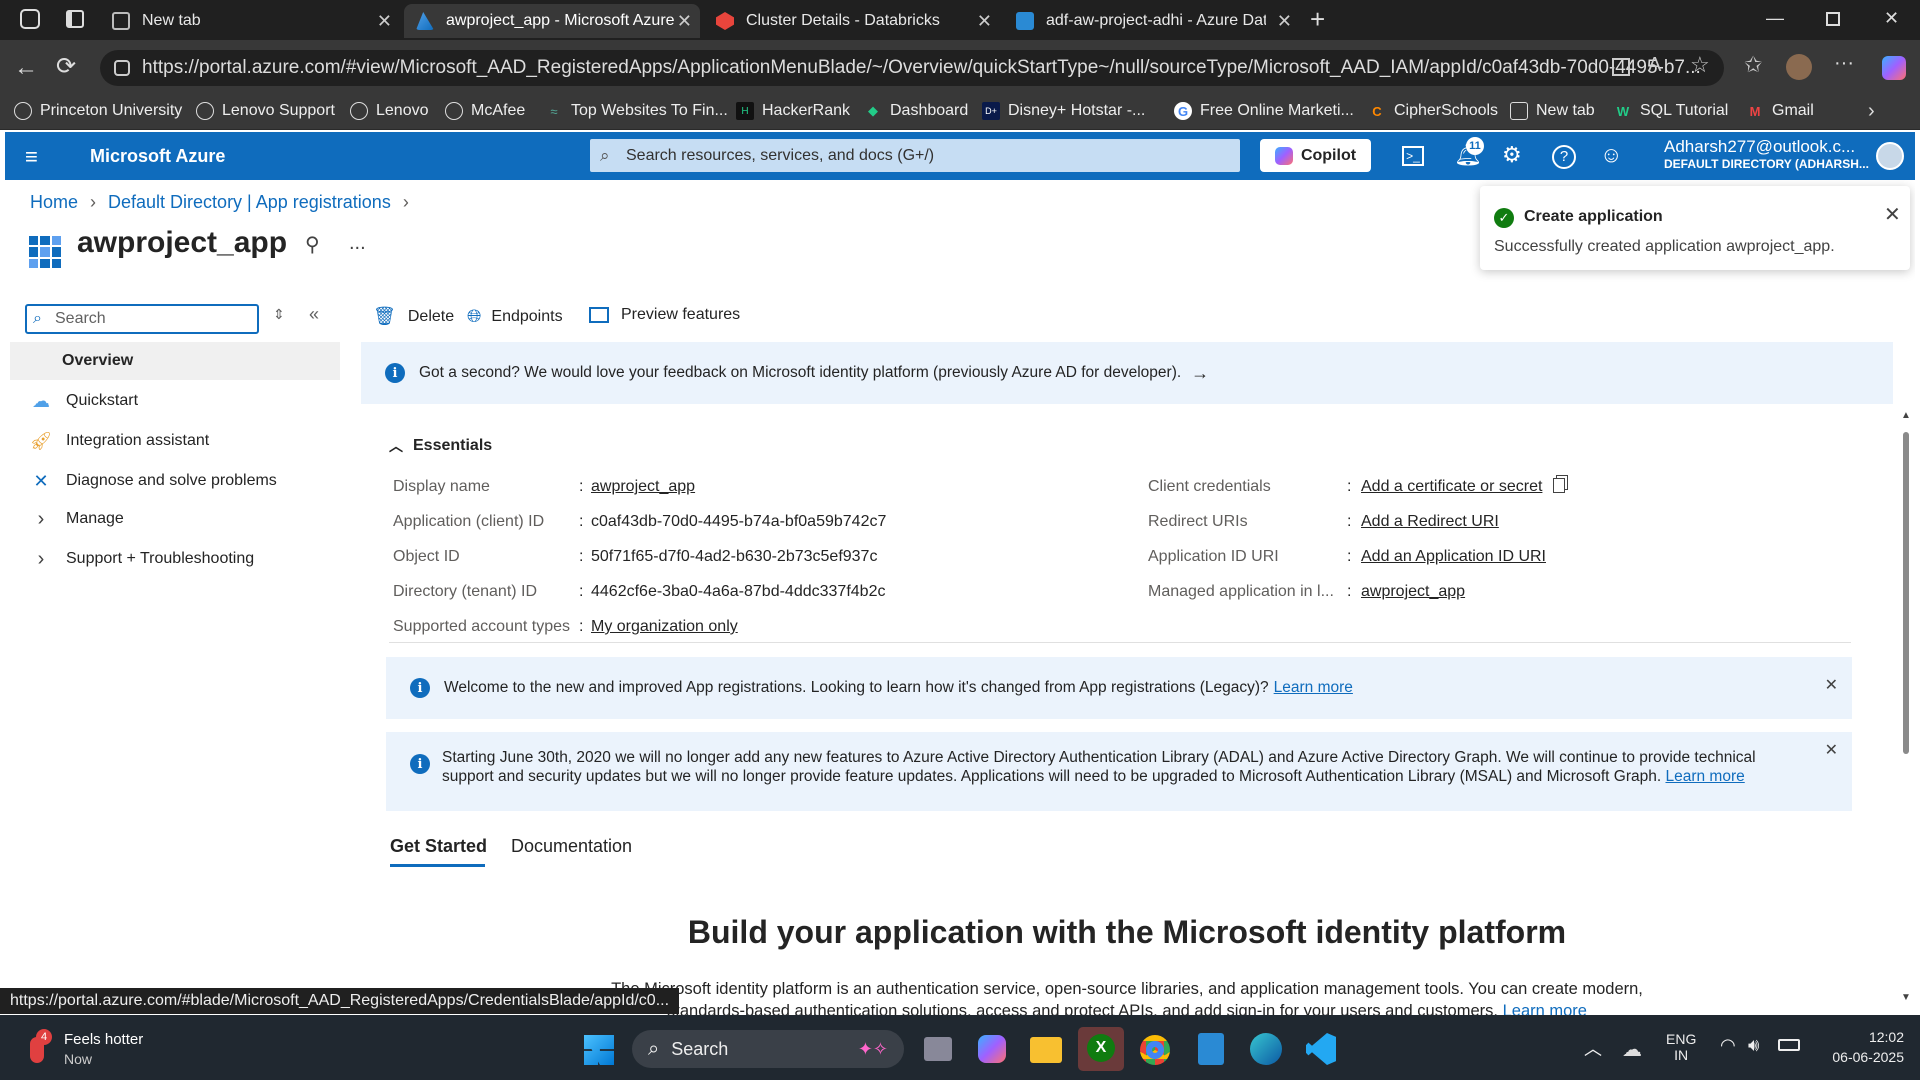 The image size is (1920, 1080). Describe the element at coordinates (250, 21) in the screenshot. I see `tab-new-tab: New tab ✕` at that location.